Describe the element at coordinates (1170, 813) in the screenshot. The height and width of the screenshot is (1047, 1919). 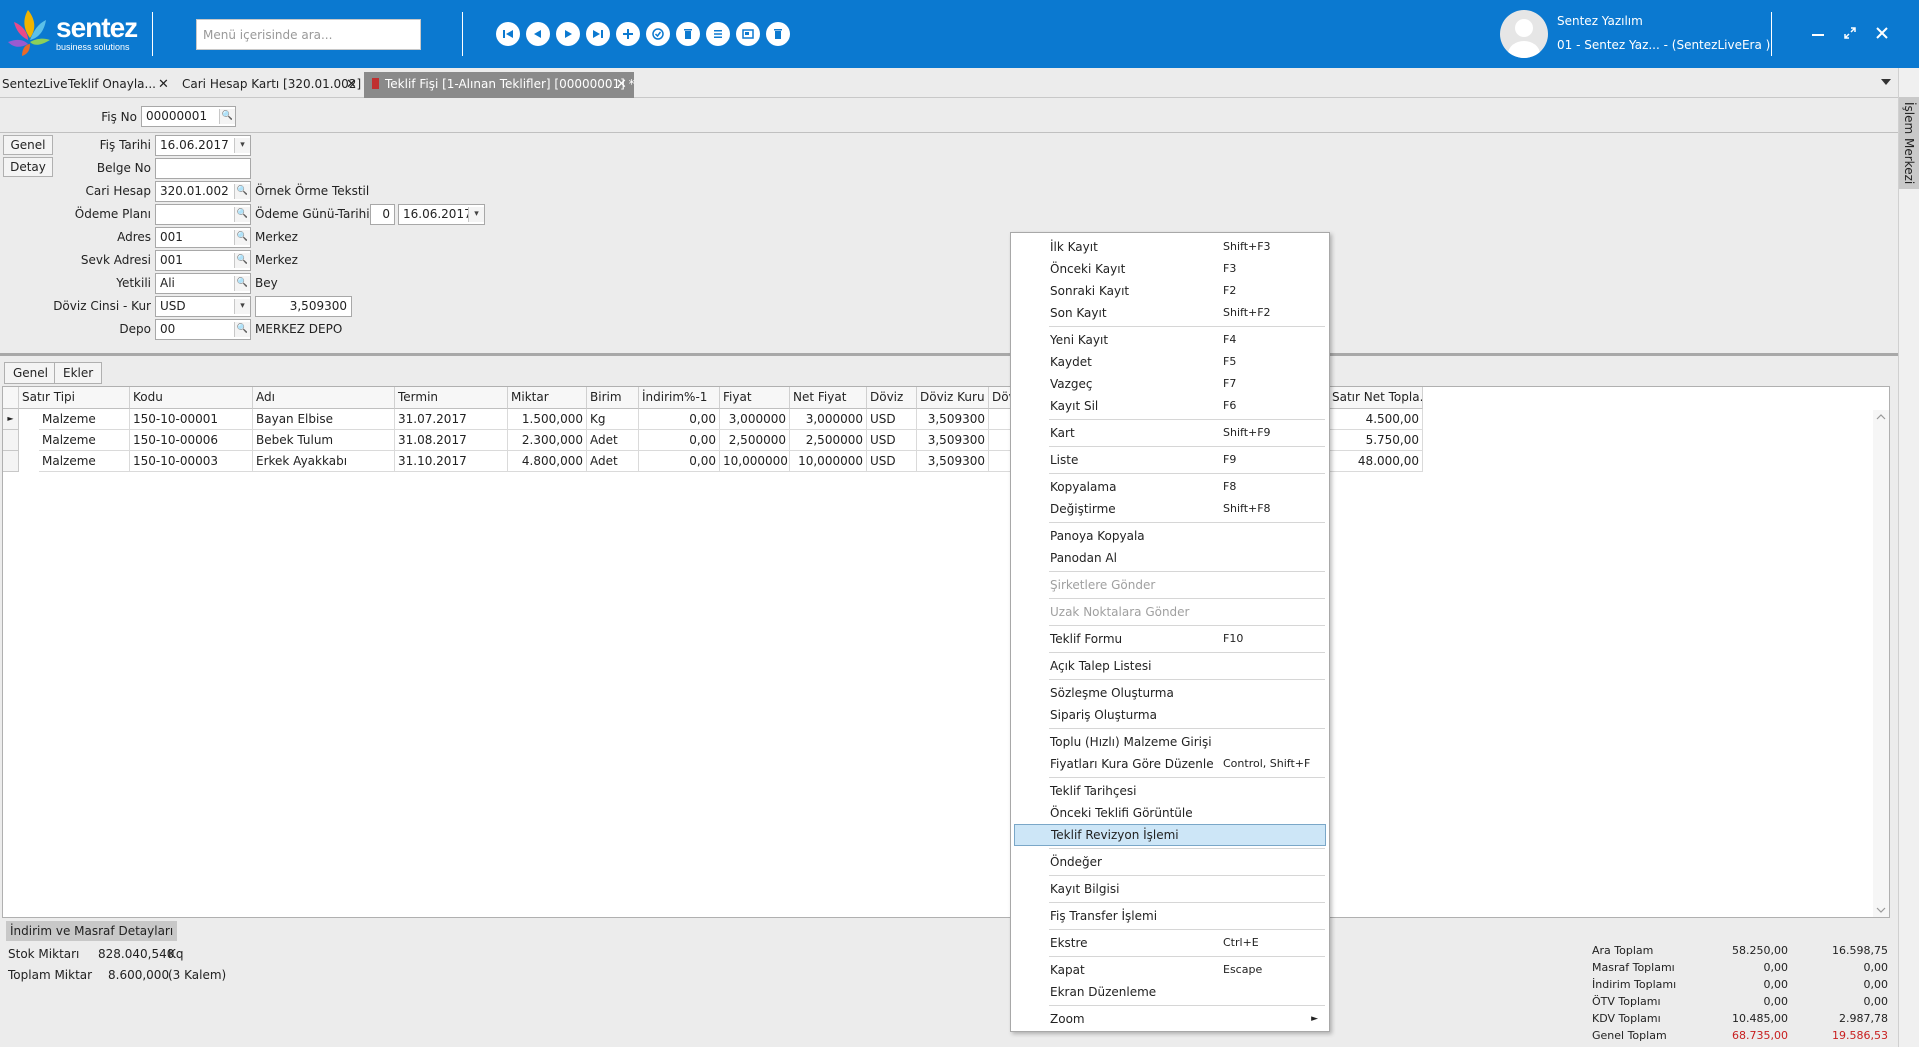
I see `menu-item-onceki-teklifi-goruntule: Önceki Teklifi Görüntüle` at that location.